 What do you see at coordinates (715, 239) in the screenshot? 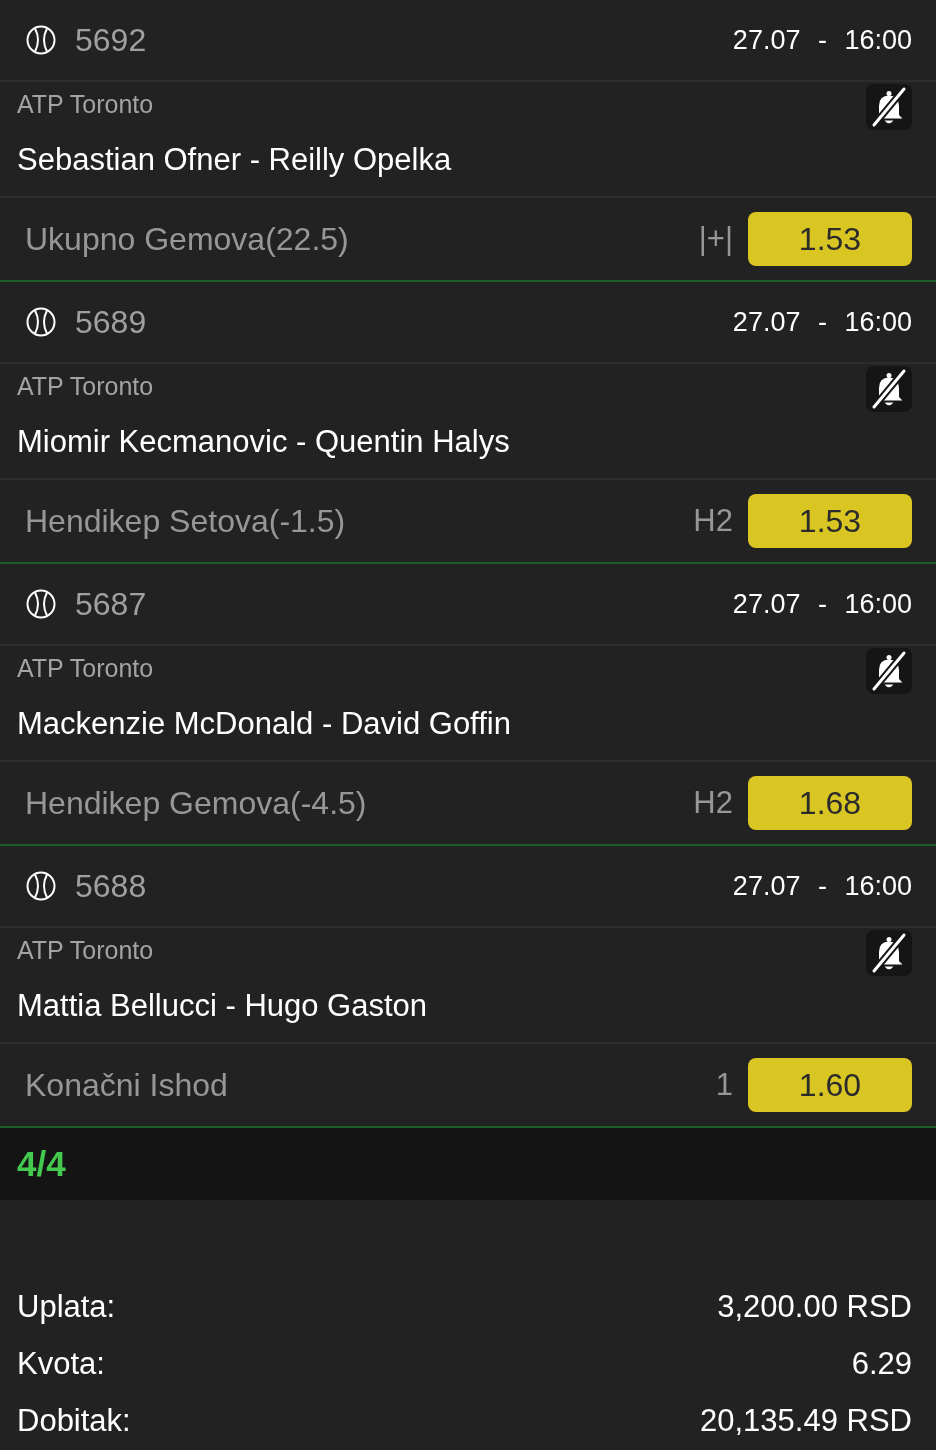
I see `pick-label: |+|` at bounding box center [715, 239].